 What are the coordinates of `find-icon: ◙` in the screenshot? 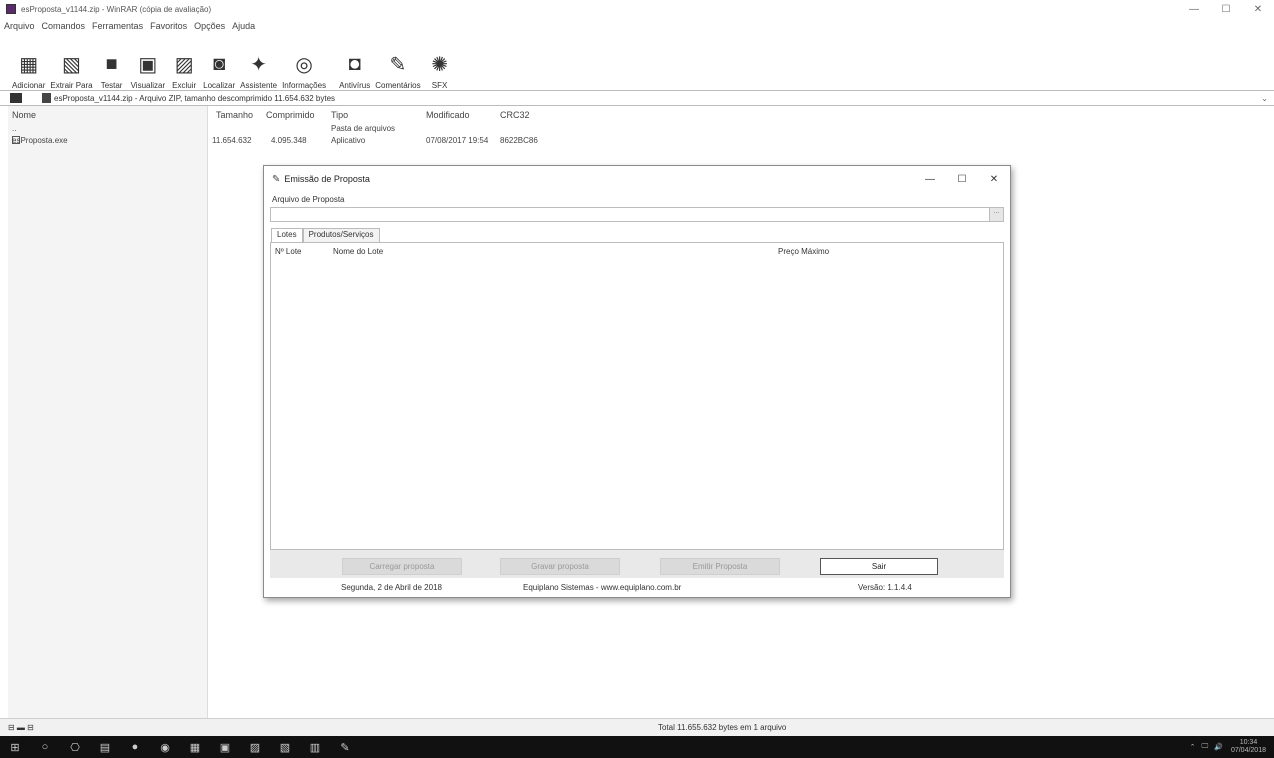 It's located at (219, 63).